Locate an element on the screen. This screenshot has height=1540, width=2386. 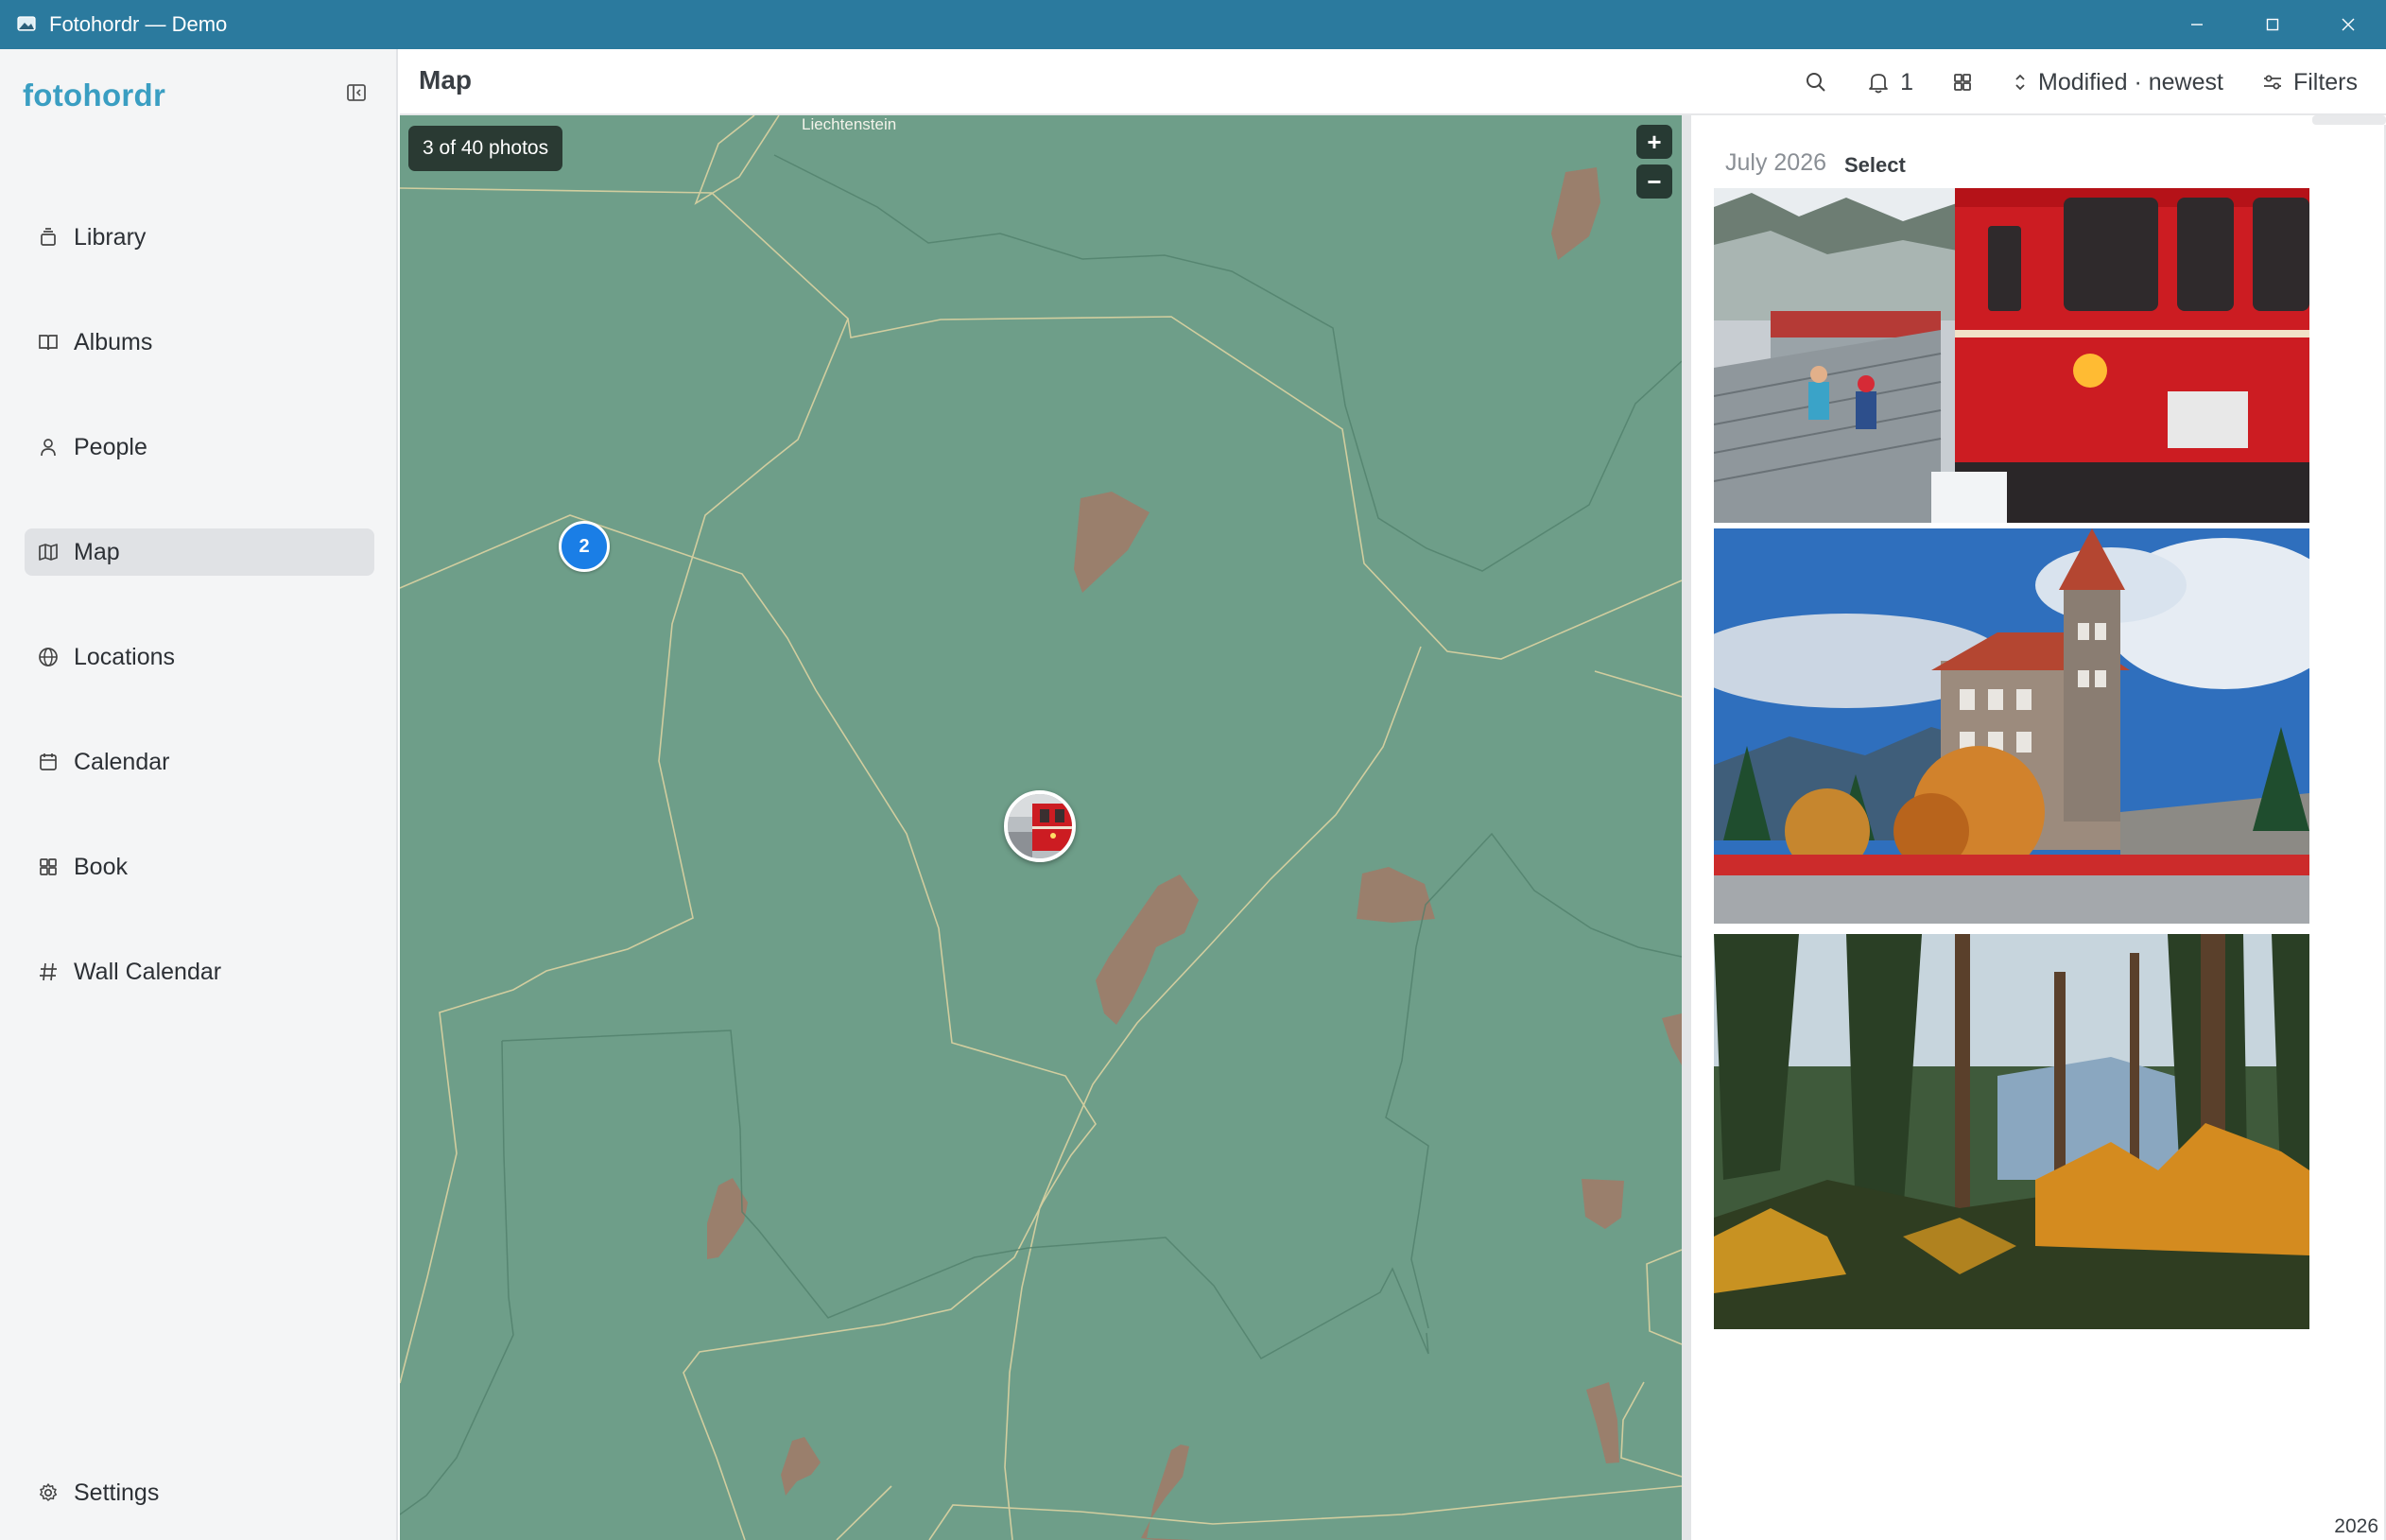
forest-photo-icon is located at coordinates (2011, 1131).